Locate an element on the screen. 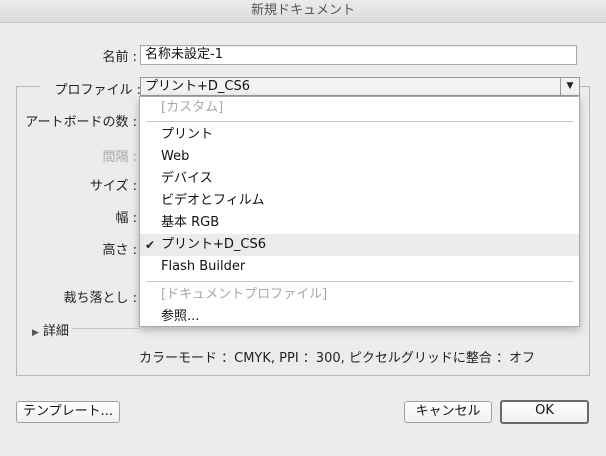  details-divider is located at coordinates (105, 328).